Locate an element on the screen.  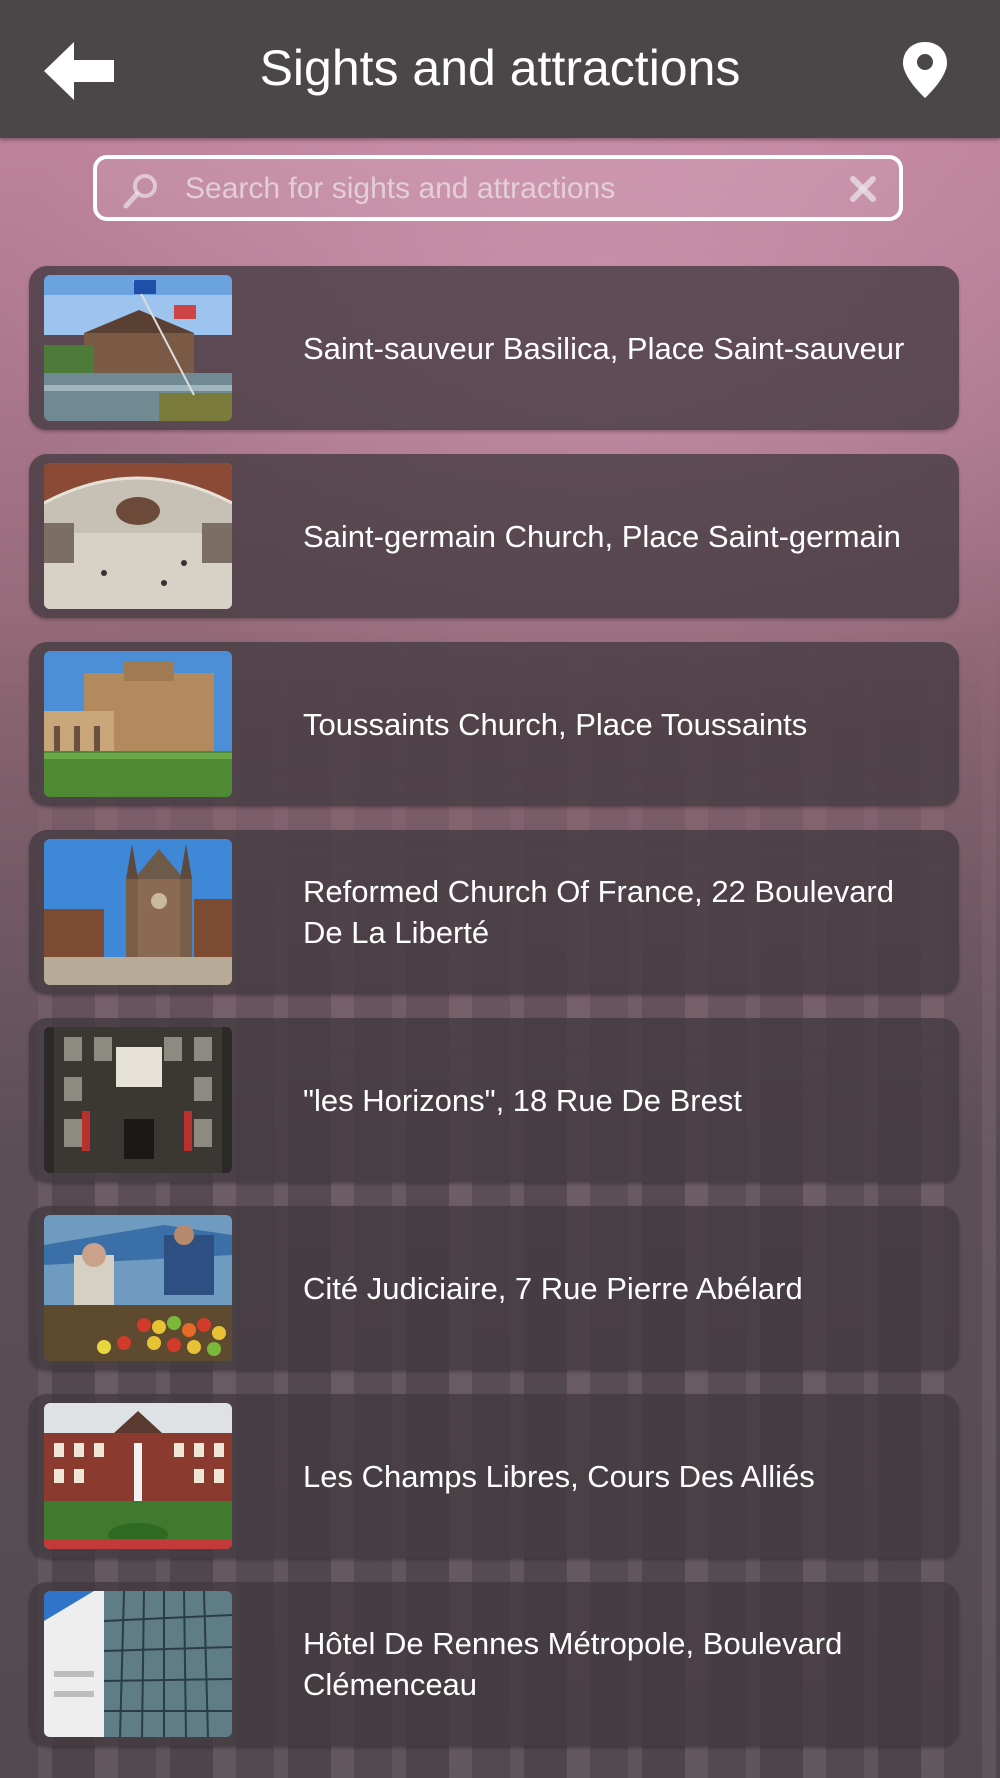
list-item: "les Horizons", 18 Rue De Brest is located at coordinates (494, 1100).